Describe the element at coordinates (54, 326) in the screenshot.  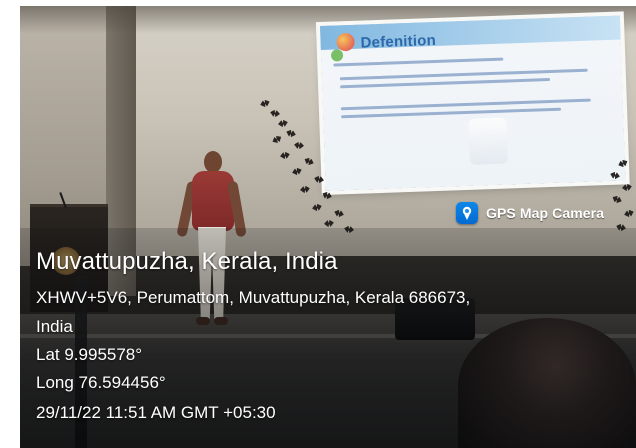
I see `address-line-2: India` at that location.